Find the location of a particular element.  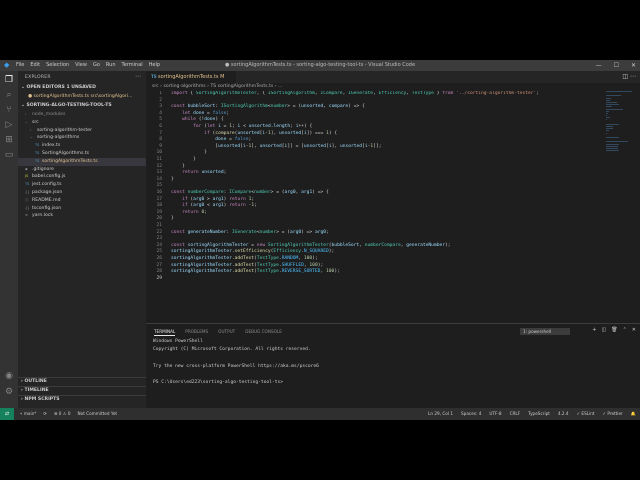

project-header: ⌄ SORTING-ALGO-TESTING-TOOL-TS is located at coordinates (82, 106).